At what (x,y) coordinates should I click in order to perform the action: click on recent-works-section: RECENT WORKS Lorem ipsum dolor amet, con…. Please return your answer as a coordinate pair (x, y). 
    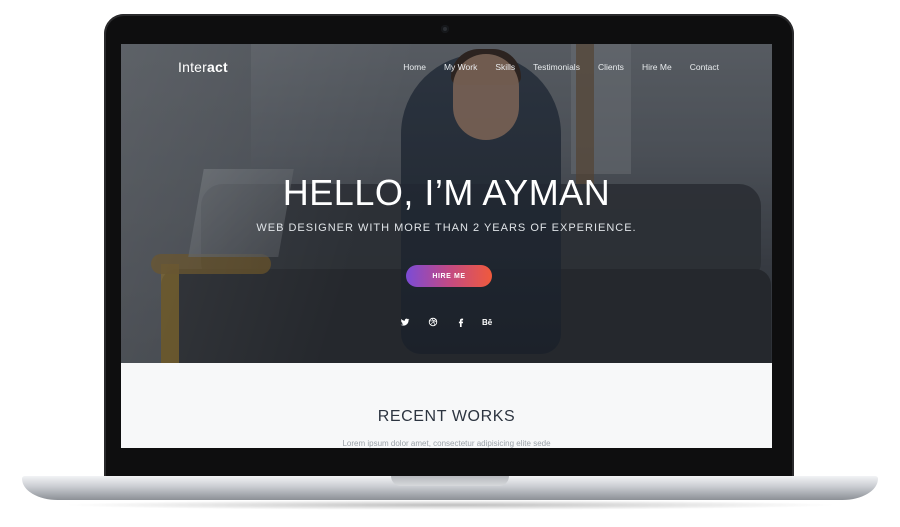
    Looking at the image, I should click on (446, 405).